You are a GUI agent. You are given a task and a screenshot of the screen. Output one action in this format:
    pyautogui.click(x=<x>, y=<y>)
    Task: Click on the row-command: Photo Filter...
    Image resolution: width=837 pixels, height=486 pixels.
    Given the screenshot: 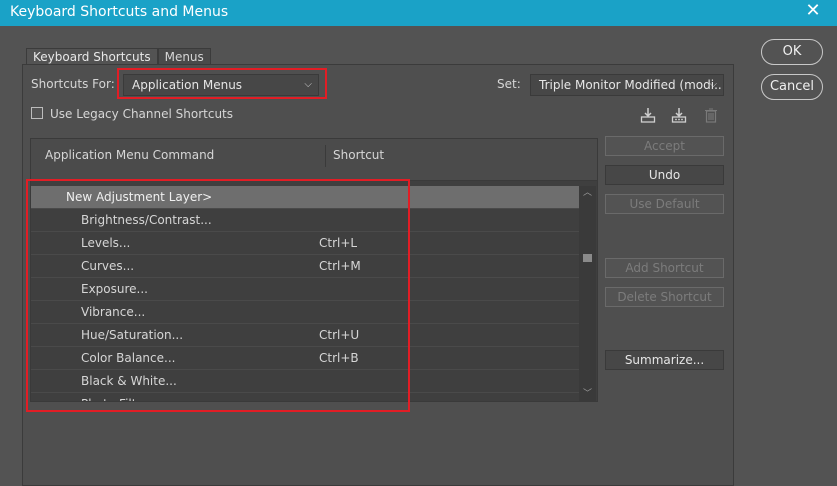 What is the action you would take?
    pyautogui.click(x=120, y=397)
    